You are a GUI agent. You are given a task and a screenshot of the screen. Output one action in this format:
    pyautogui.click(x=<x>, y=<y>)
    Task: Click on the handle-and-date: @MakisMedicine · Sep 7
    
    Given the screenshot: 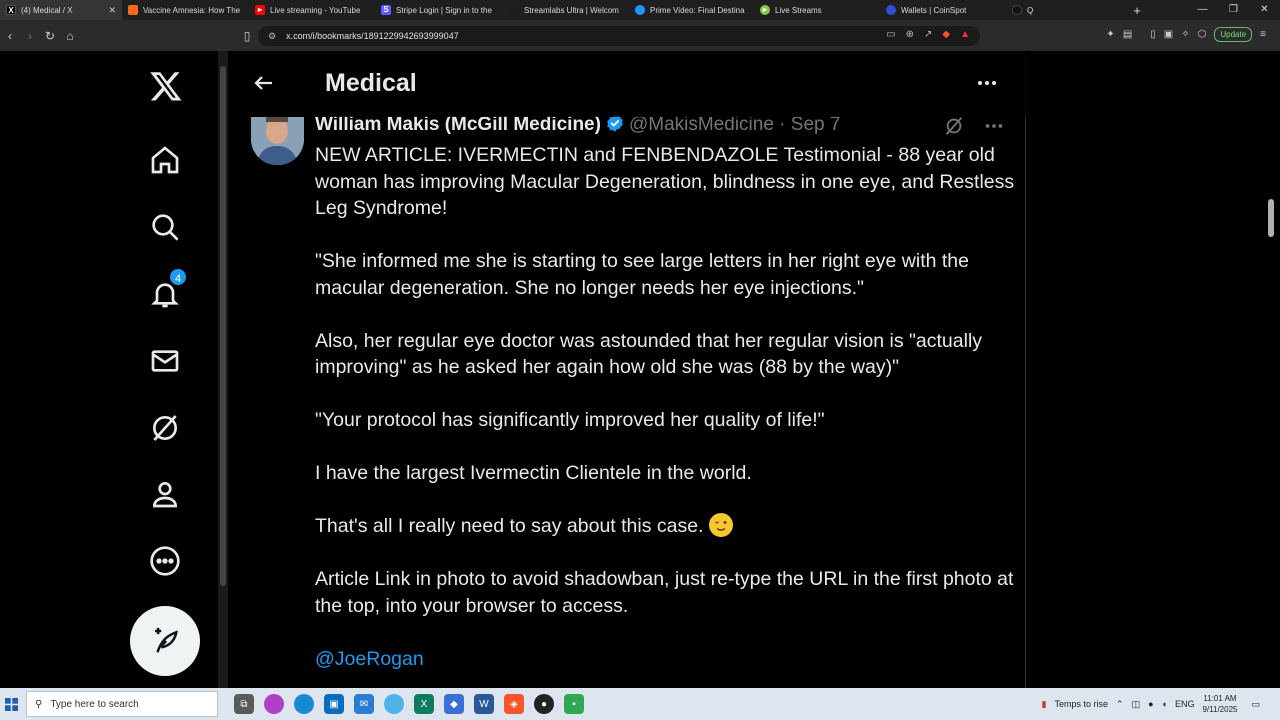 What is the action you would take?
    pyautogui.click(x=734, y=124)
    